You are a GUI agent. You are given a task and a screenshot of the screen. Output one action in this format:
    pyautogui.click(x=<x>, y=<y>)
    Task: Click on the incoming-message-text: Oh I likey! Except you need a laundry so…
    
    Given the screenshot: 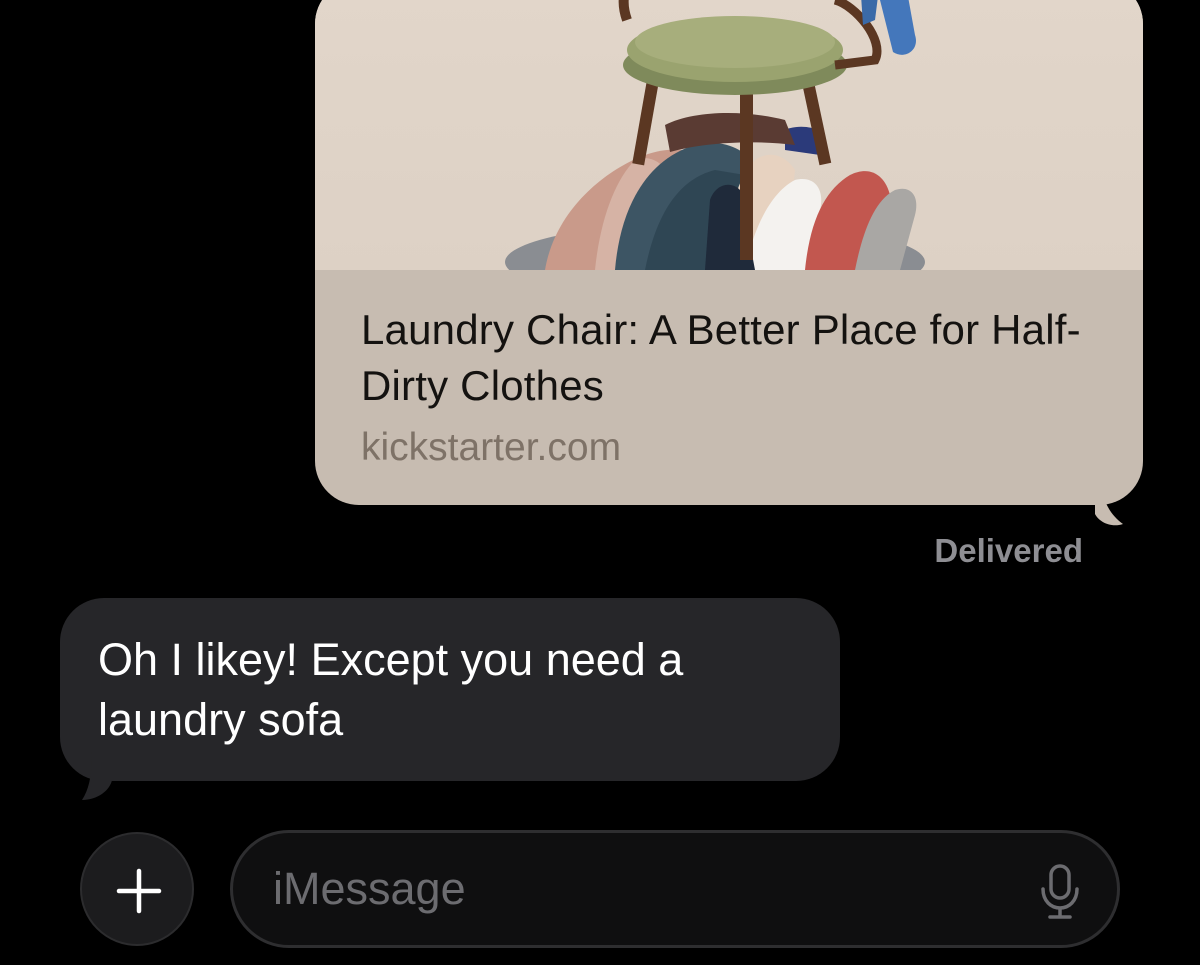 What is the action you would take?
    pyautogui.click(x=391, y=689)
    